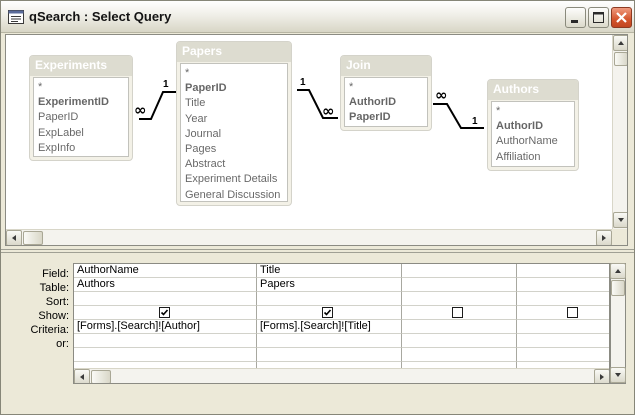 The height and width of the screenshot is (415, 635). I want to click on many-marker: ∞, so click(441, 95).